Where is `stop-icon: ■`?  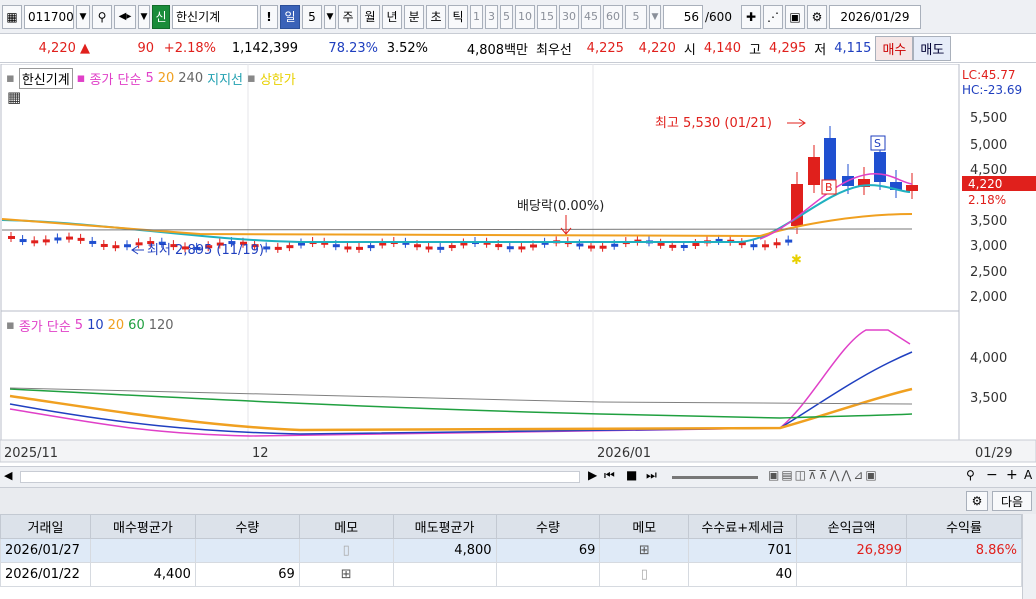
stop-icon: ■ is located at coordinates (631, 475).